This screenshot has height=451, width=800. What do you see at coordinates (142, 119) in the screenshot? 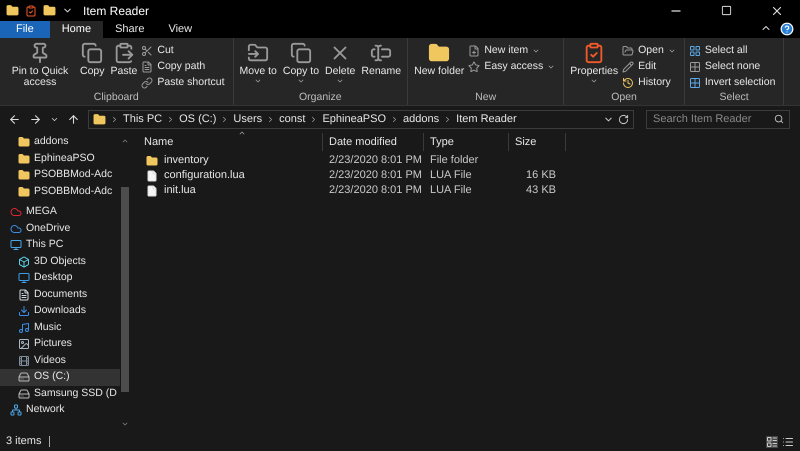
I see `breadcrumb: This PC` at bounding box center [142, 119].